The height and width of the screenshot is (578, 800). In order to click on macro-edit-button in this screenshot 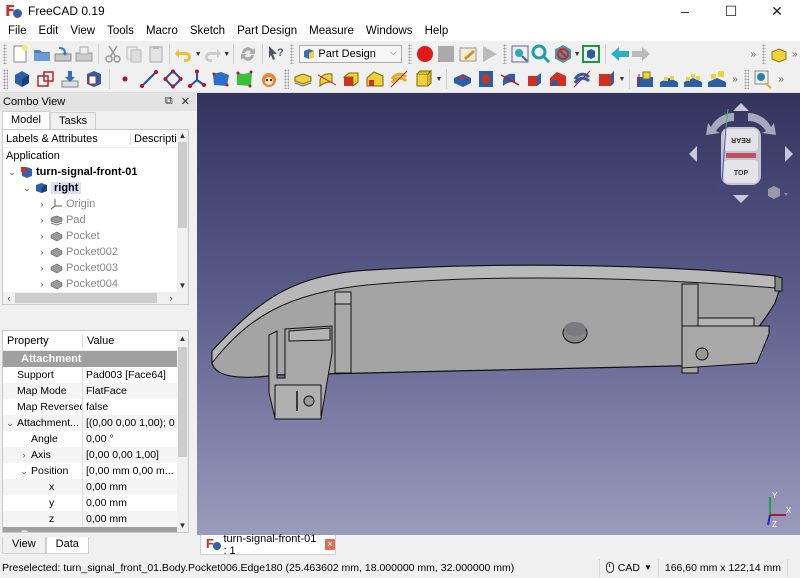, I will do `click(467, 54)`.